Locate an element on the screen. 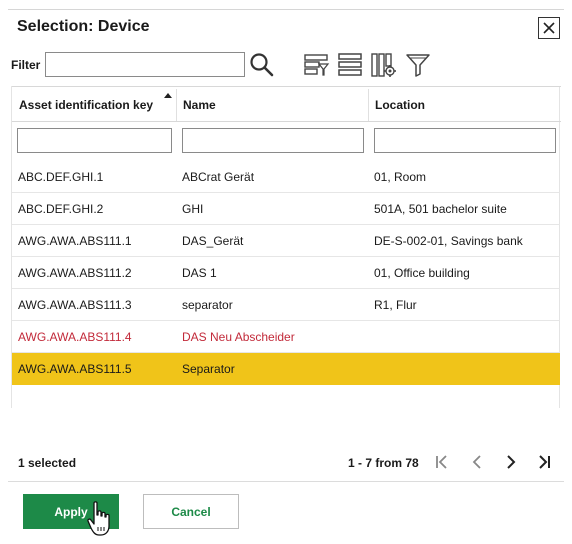  close-button is located at coordinates (549, 28).